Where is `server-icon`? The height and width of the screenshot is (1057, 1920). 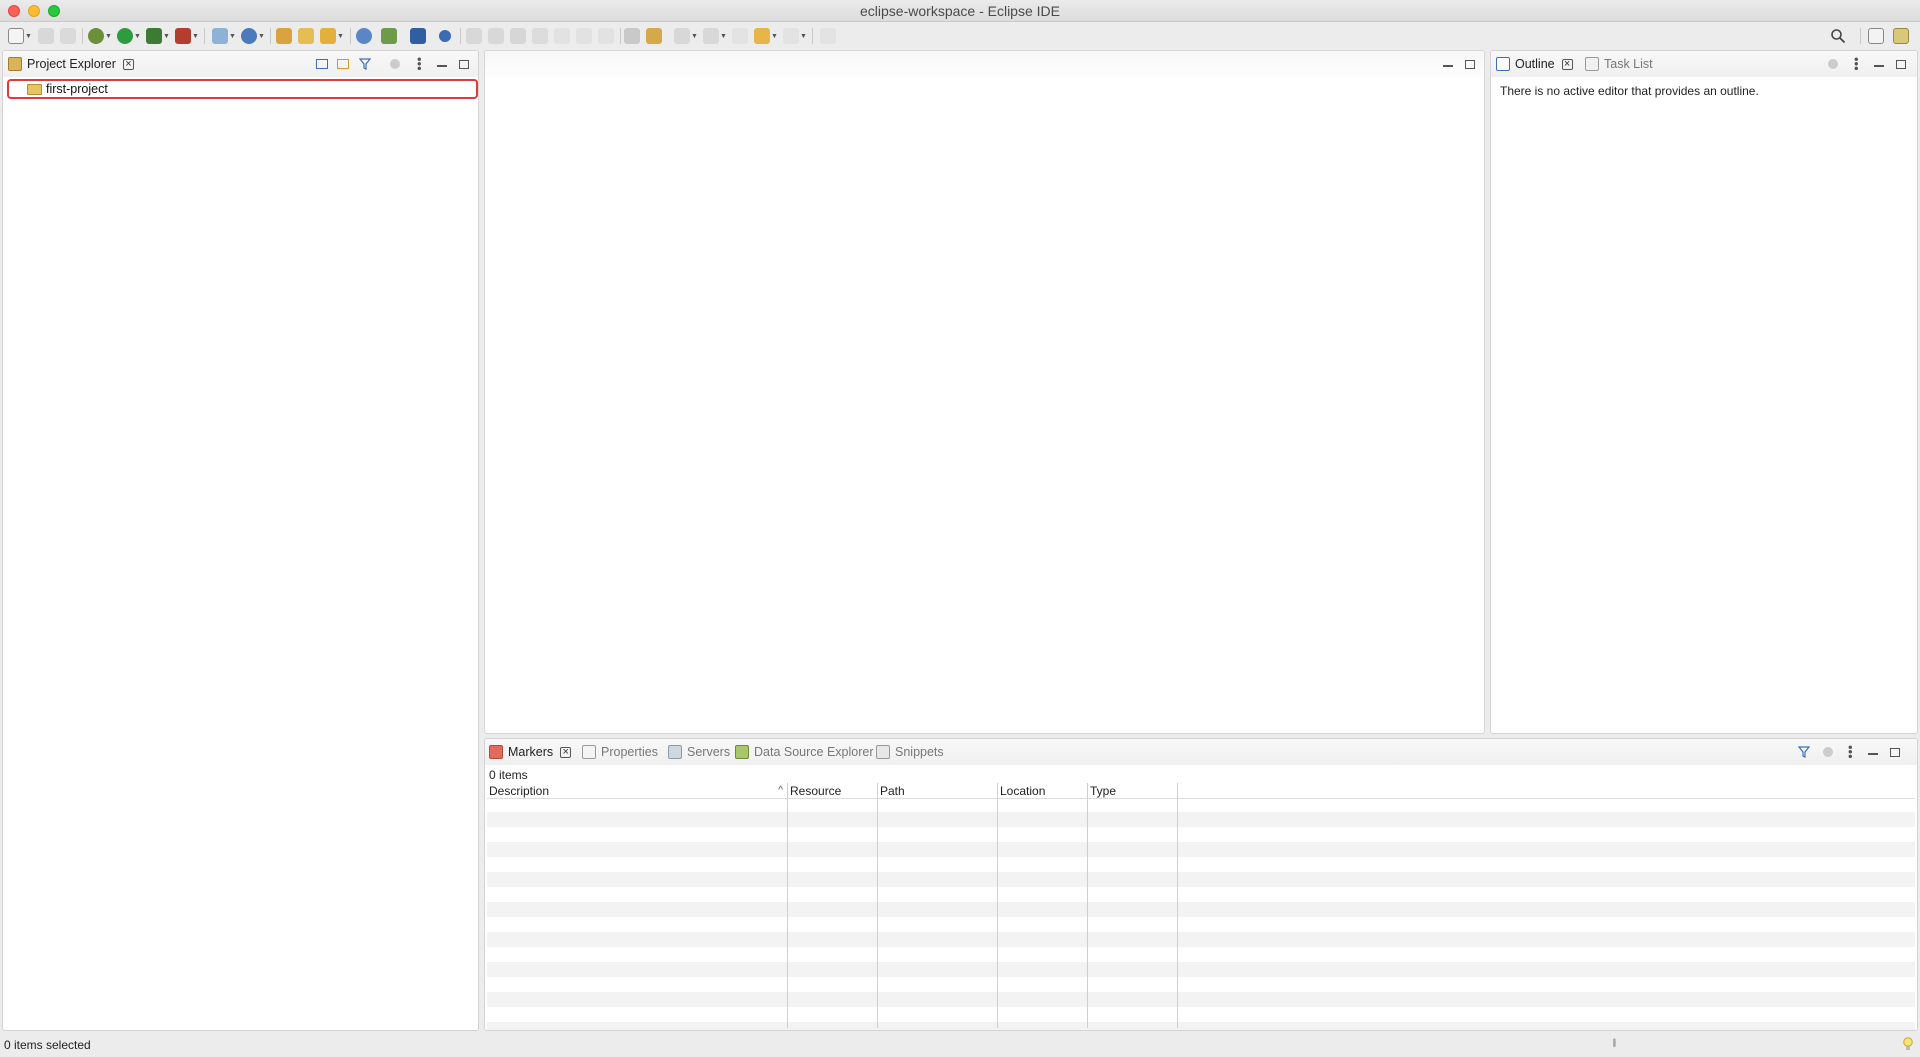 server-icon is located at coordinates (249, 36).